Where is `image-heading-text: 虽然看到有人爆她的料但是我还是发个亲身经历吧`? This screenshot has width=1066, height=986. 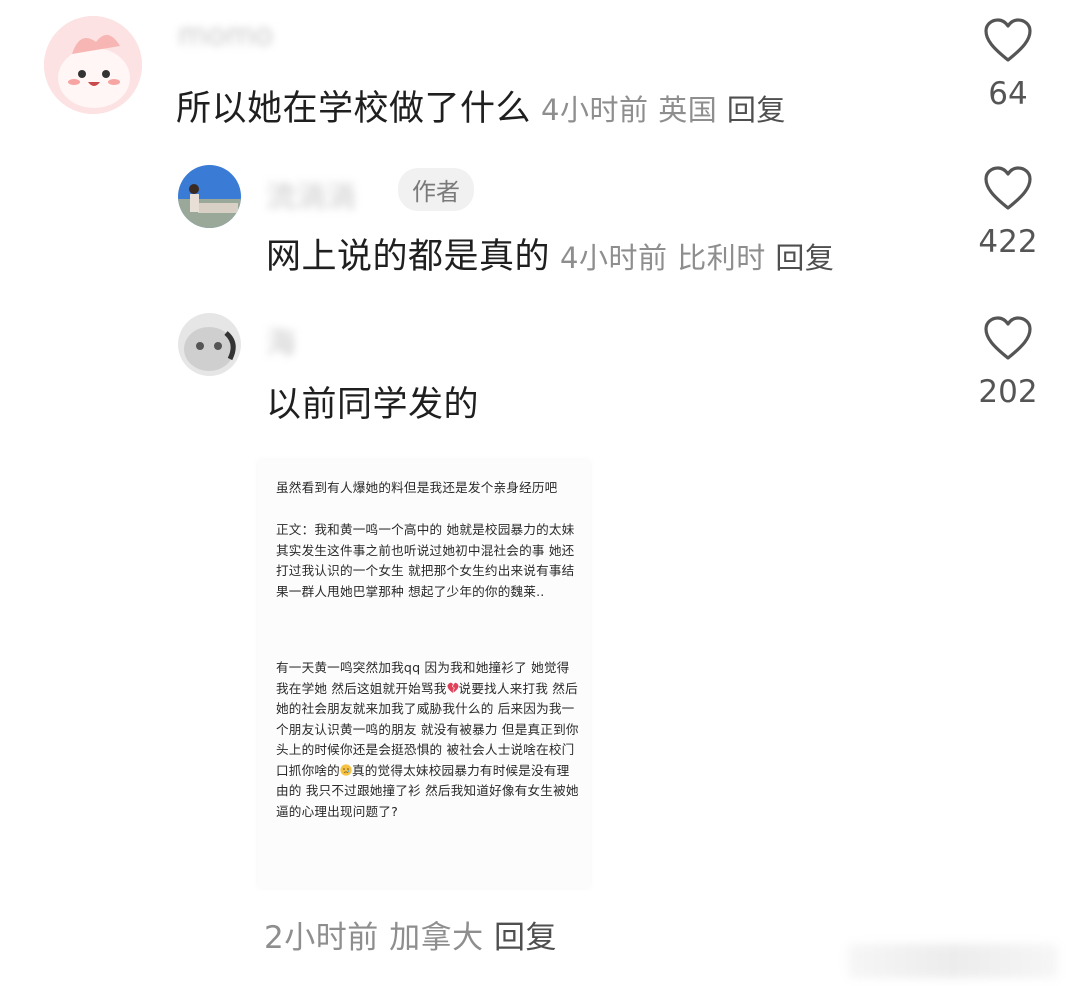
image-heading-text: 虽然看到有人爆她的料但是我还是发个亲身经历吧 is located at coordinates (417, 487).